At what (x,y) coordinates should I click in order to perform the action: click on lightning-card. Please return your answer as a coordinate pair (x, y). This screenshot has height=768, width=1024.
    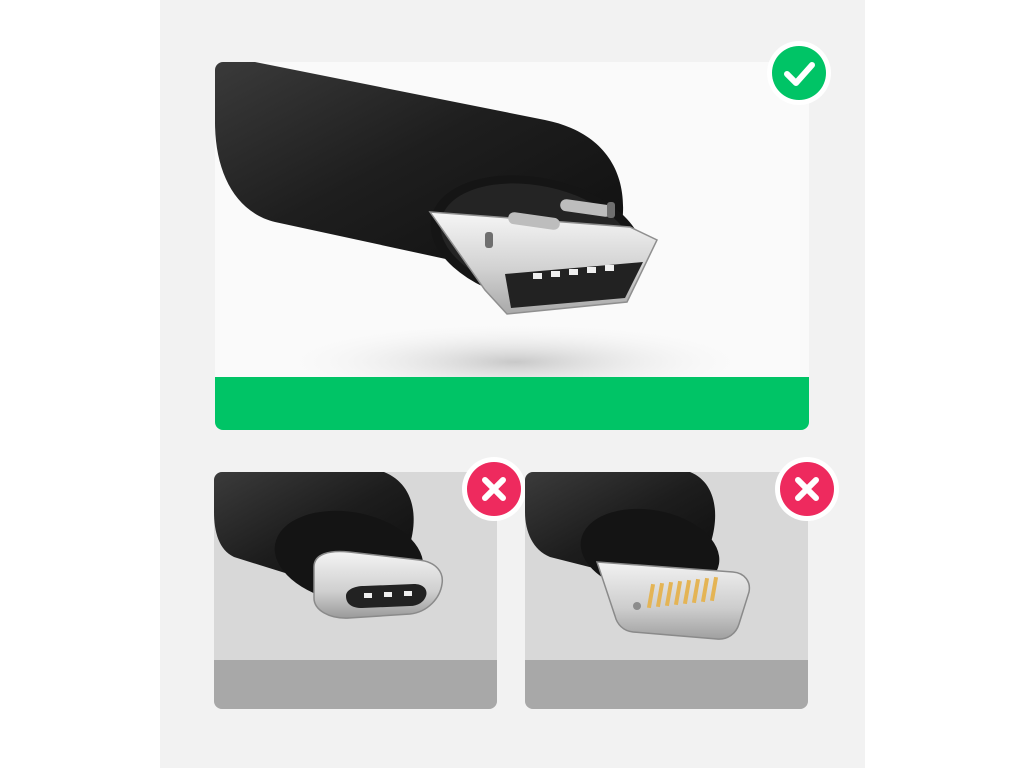
    Looking at the image, I should click on (666, 590).